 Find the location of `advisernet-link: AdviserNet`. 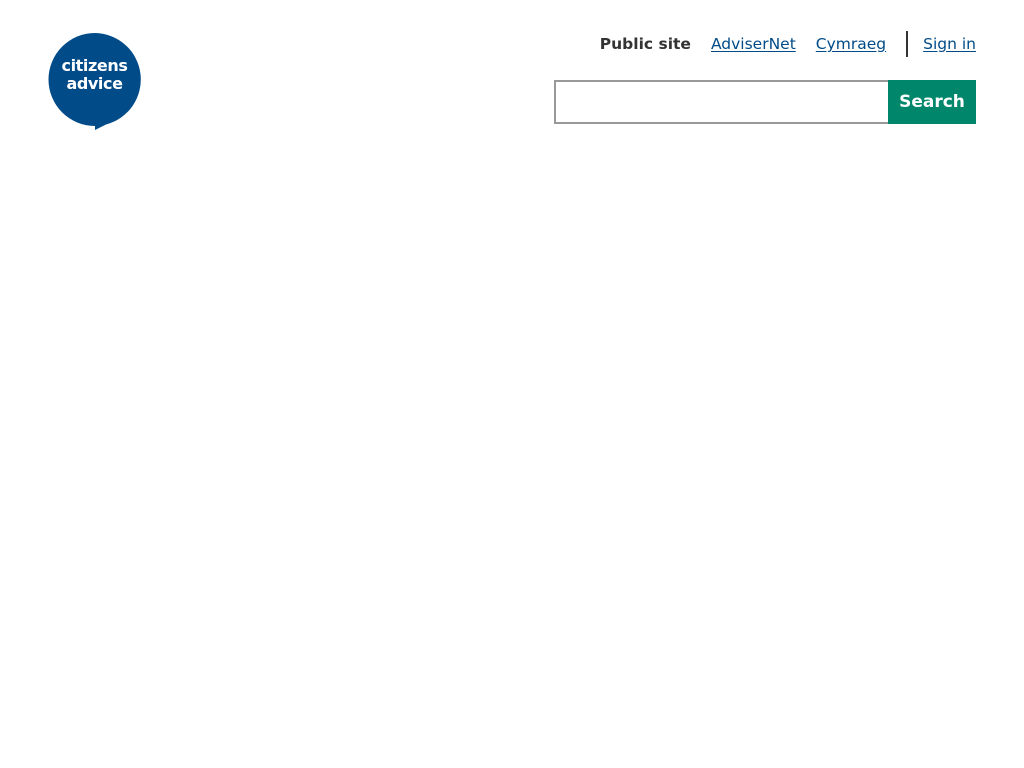

advisernet-link: AdviserNet is located at coordinates (753, 44).